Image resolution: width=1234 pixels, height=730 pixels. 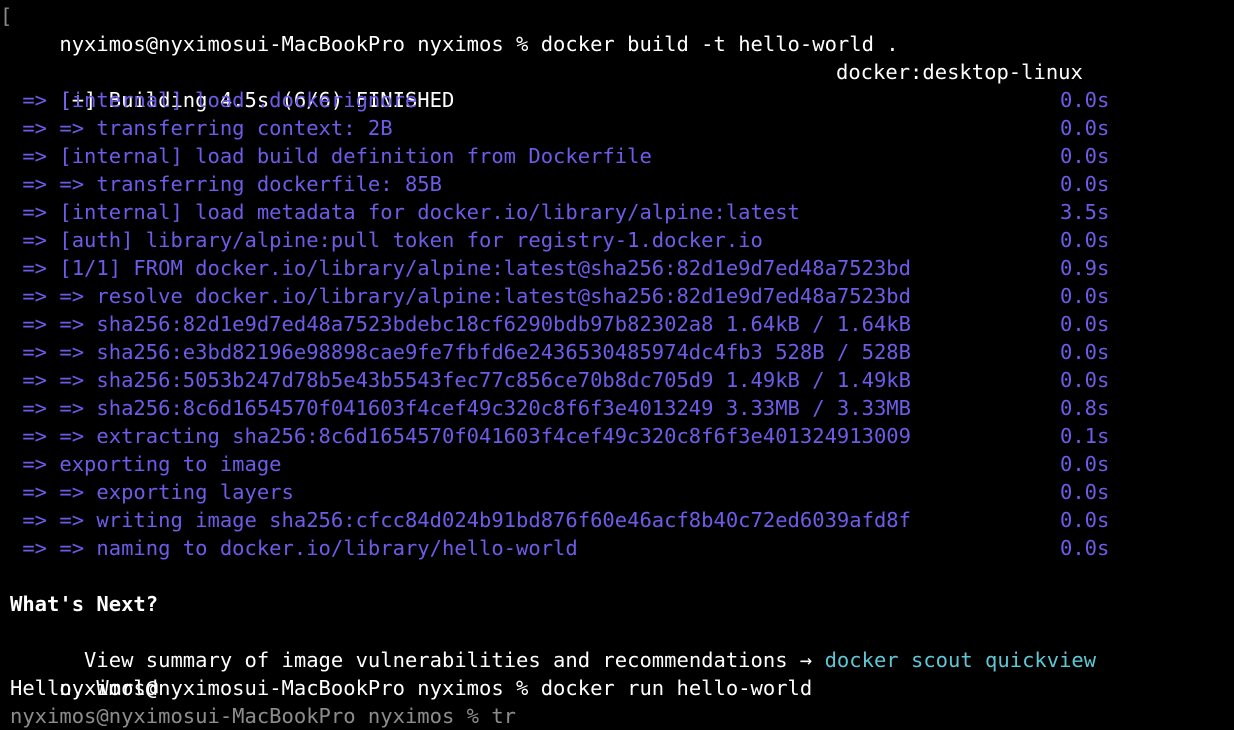 I want to click on build-step-text: => exporting to image, so click(x=146, y=464).